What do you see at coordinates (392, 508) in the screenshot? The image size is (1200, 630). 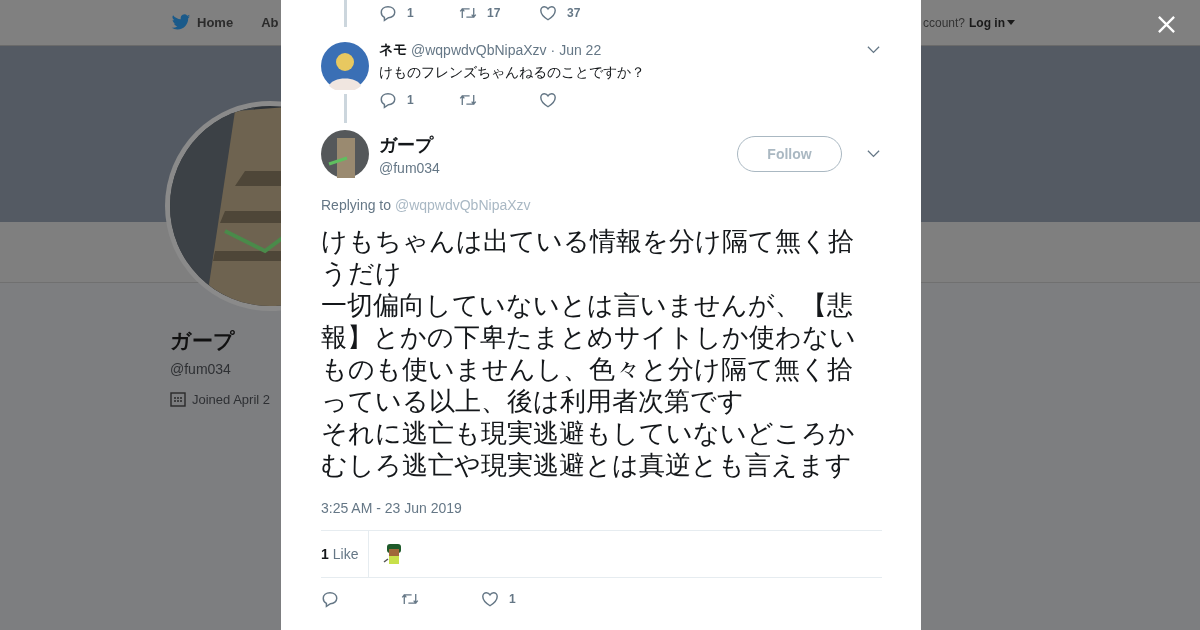 I see `tweet-timestamp: 3:25 AM - 23 Jun 2019` at bounding box center [392, 508].